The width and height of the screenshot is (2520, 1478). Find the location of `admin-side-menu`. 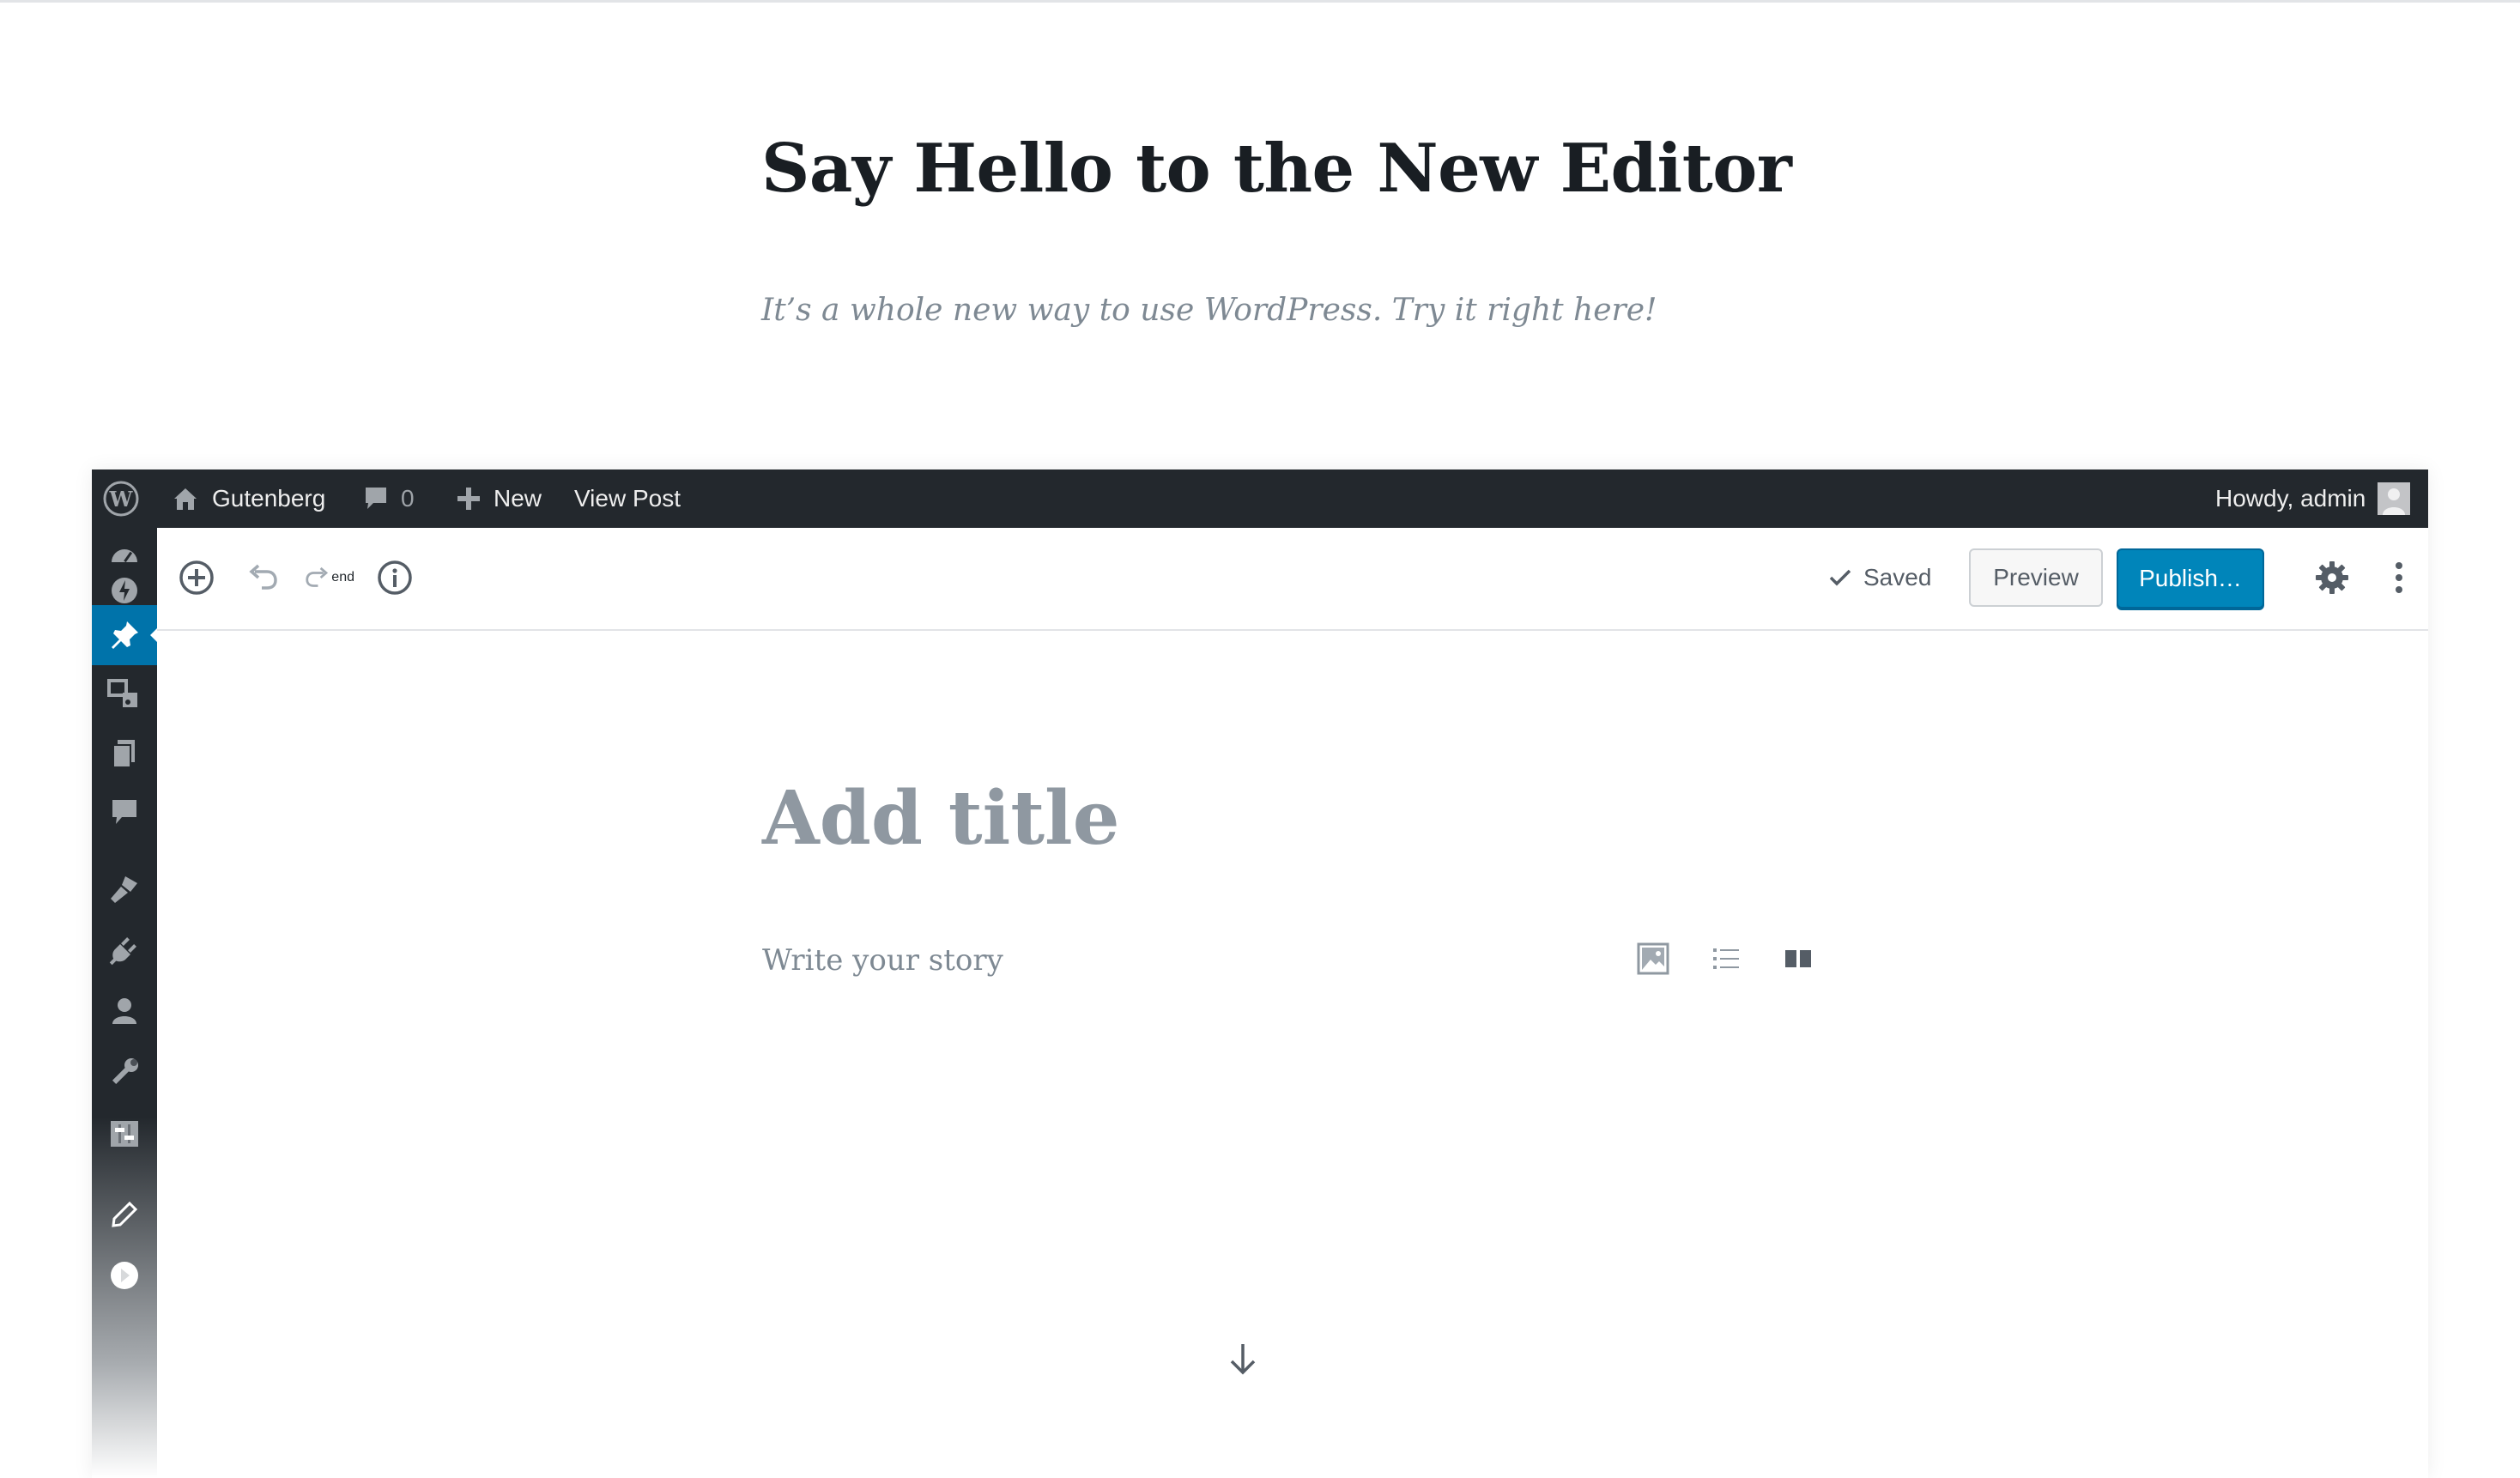

admin-side-menu is located at coordinates (124, 1003).